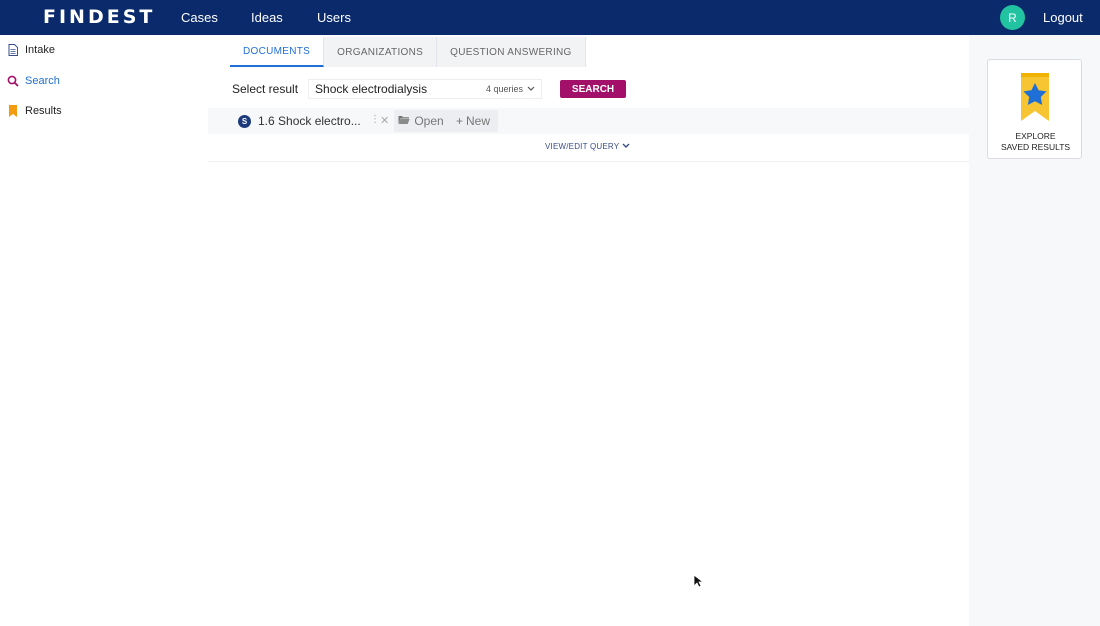 The height and width of the screenshot is (626, 1100). What do you see at coordinates (40, 50) in the screenshot?
I see `sidebar-item-label: Intake` at bounding box center [40, 50].